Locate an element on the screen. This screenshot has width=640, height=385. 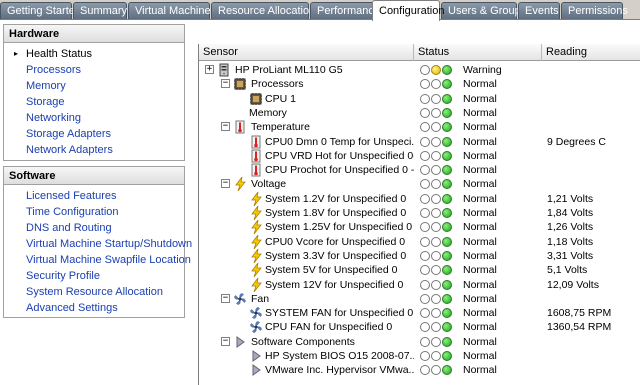
table-row: Memory Normal is located at coordinates (419, 113).